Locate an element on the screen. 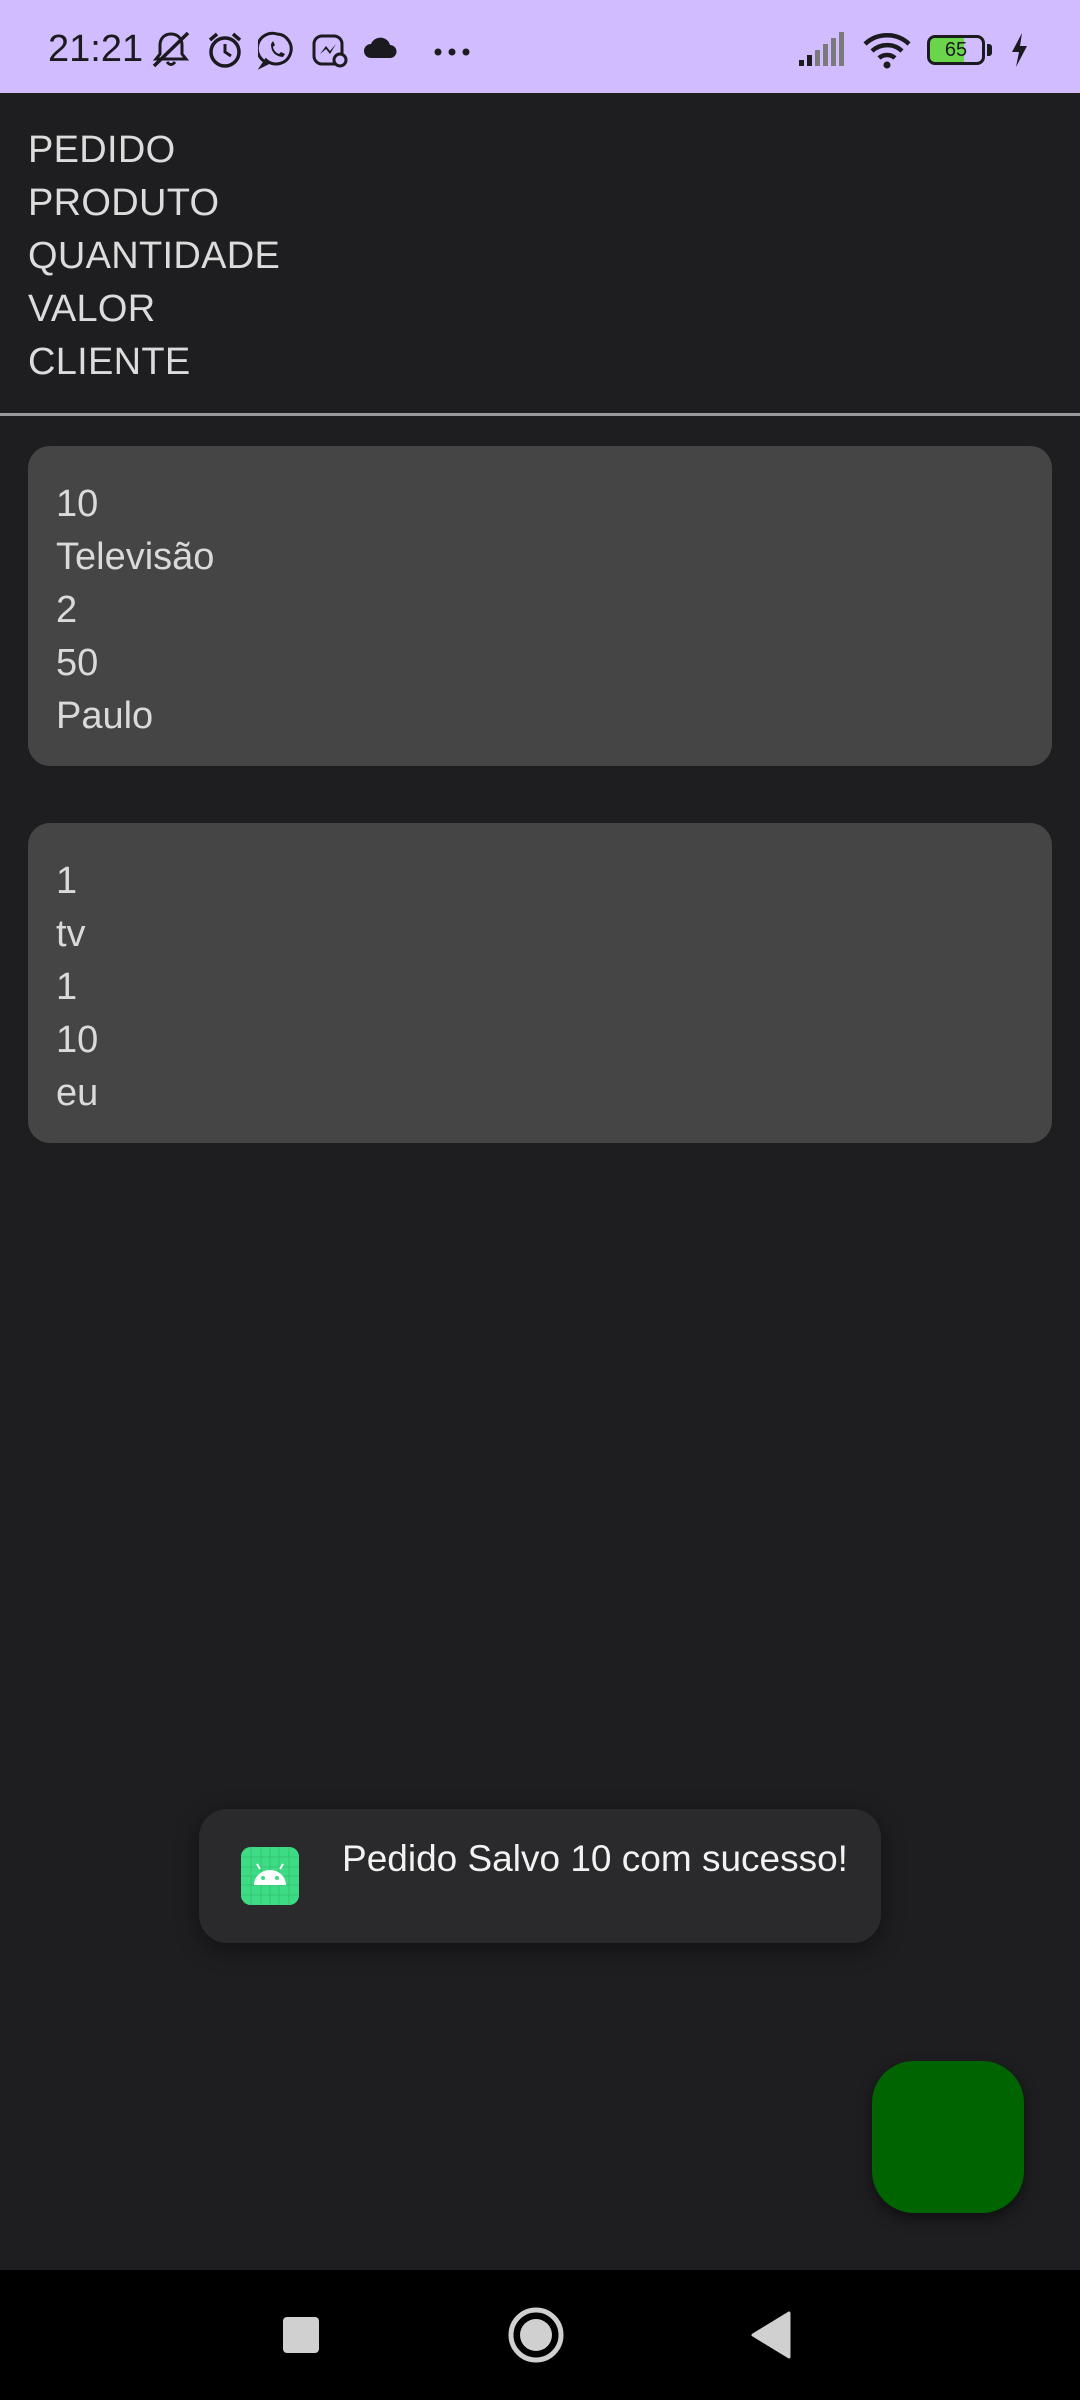 This screenshot has height=2400, width=1080. recents-button is located at coordinates (301, 2335).